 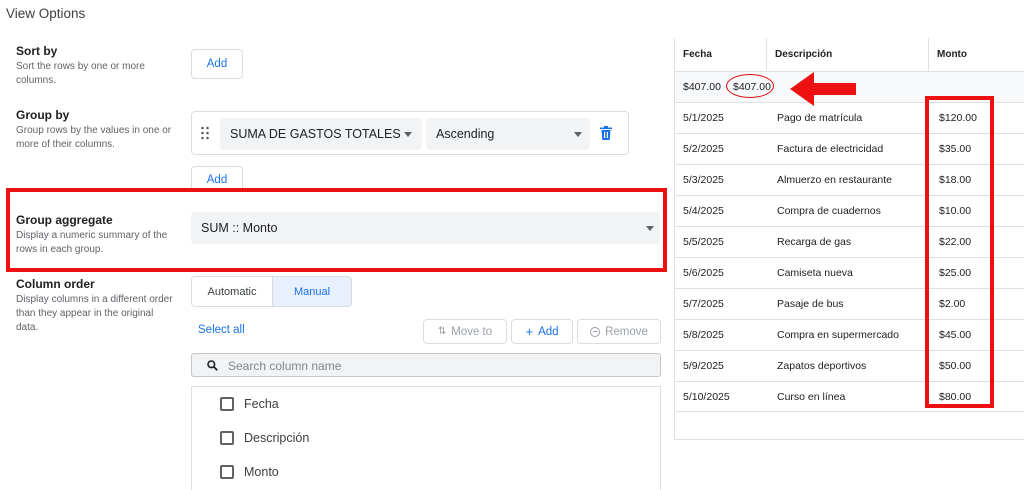 I want to click on search-icon, so click(x=212, y=365).